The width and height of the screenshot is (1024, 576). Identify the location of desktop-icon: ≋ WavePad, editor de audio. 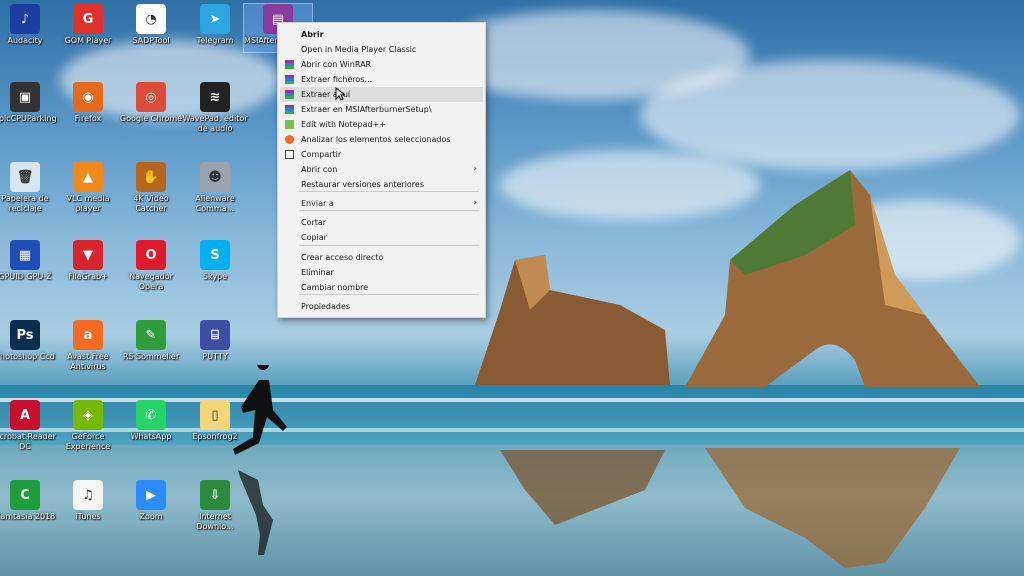
(215, 108).